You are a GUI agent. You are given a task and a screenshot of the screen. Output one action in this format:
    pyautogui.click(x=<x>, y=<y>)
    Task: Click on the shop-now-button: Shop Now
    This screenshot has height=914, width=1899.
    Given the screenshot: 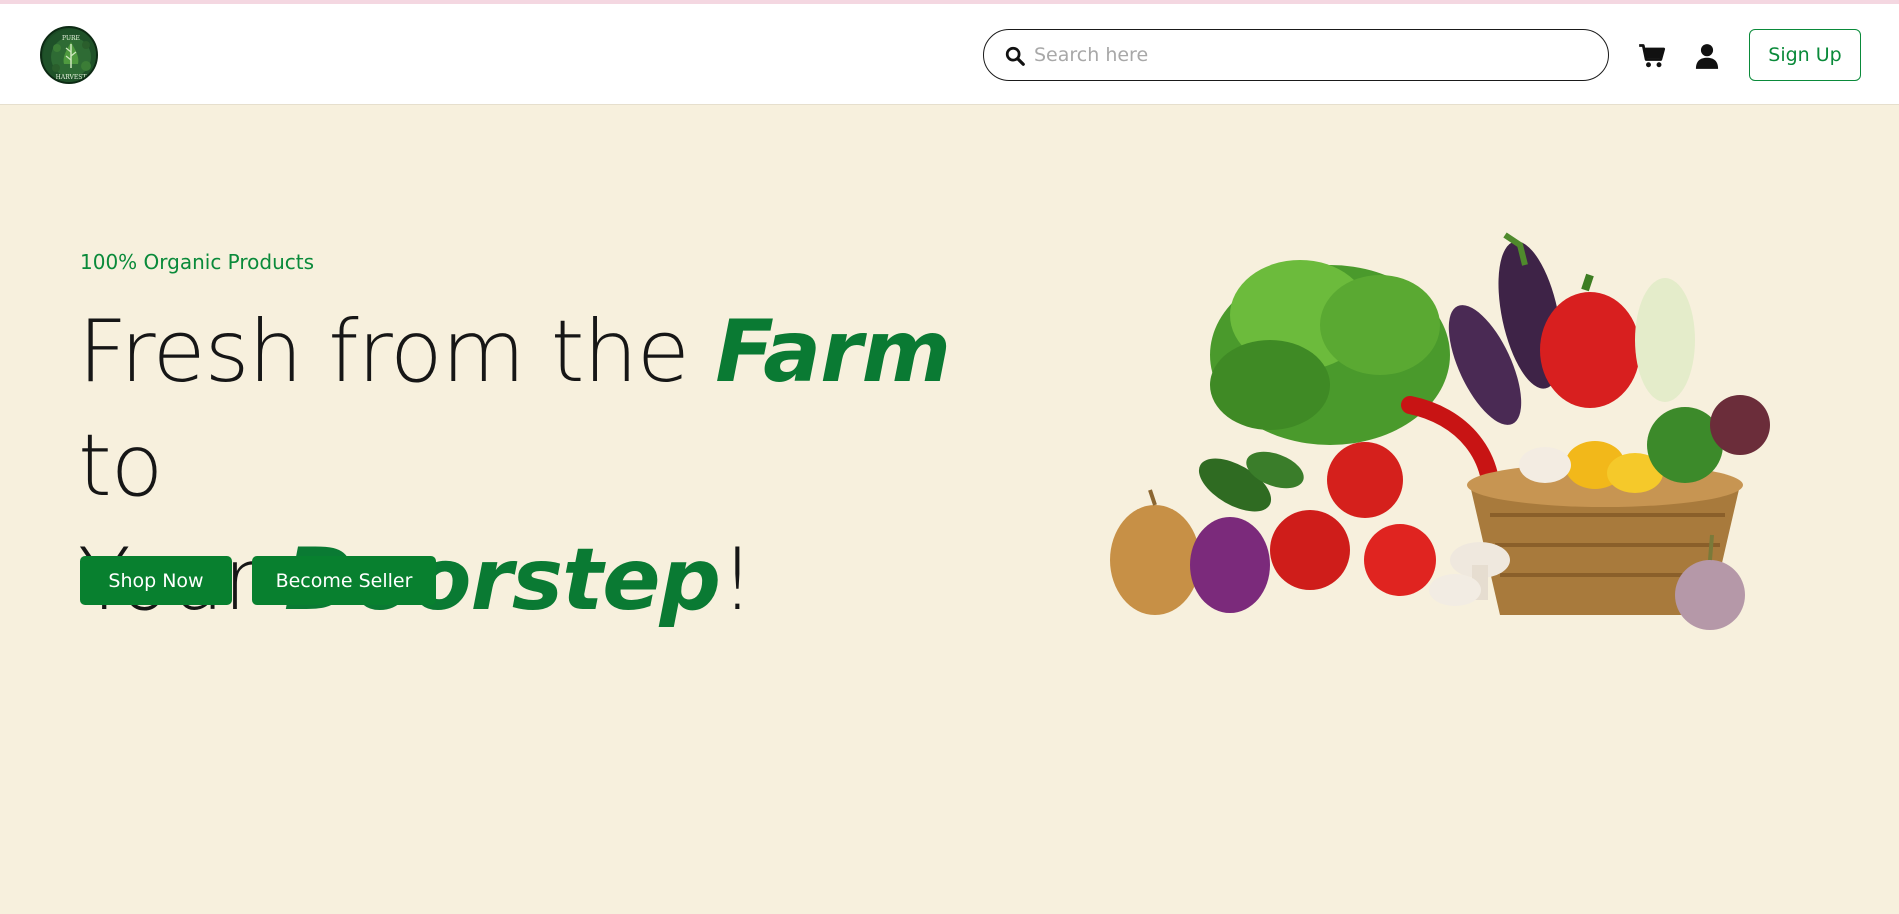 What is the action you would take?
    pyautogui.click(x=156, y=580)
    